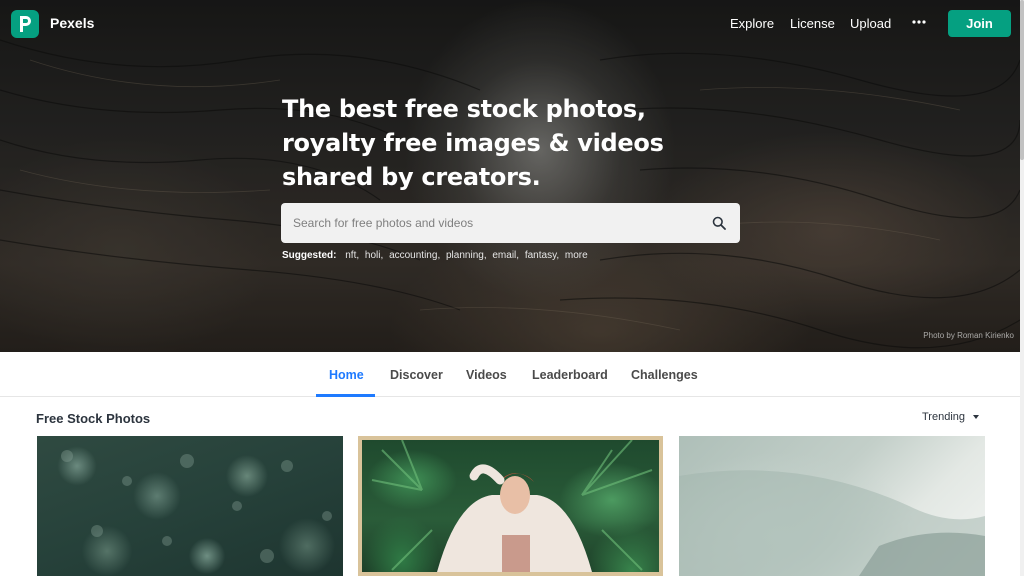 The image size is (1024, 576). What do you see at coordinates (968, 335) in the screenshot?
I see `photo-credit: Photo by Roman Kirienko` at bounding box center [968, 335].